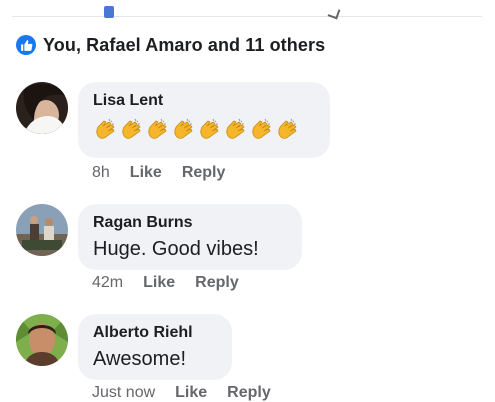 Image resolution: width=495 pixels, height=402 pixels. Describe the element at coordinates (140, 359) in the screenshot. I see `comment-text: Awesome!` at that location.